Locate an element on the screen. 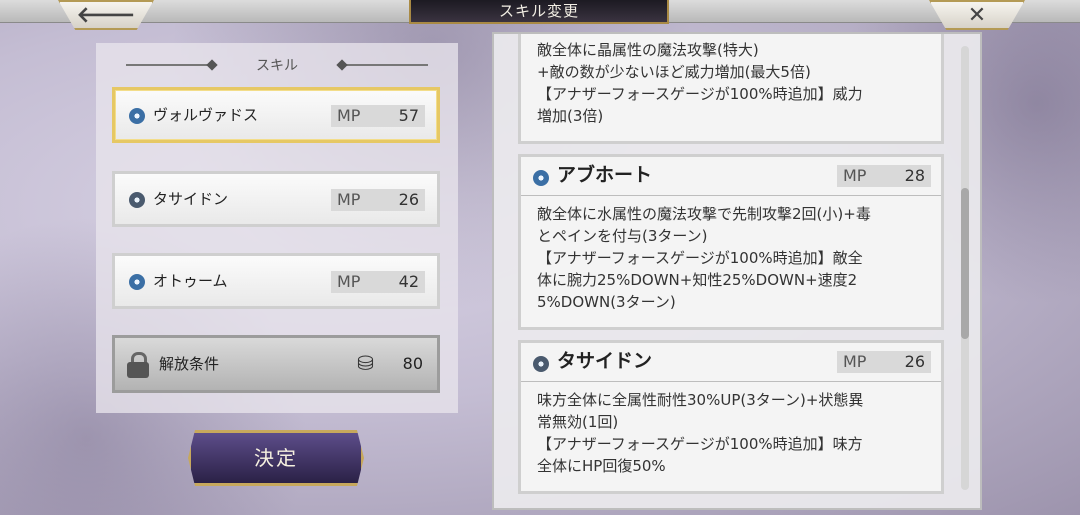  skill-card-header: タサイドン MP 26 is located at coordinates (731, 362).